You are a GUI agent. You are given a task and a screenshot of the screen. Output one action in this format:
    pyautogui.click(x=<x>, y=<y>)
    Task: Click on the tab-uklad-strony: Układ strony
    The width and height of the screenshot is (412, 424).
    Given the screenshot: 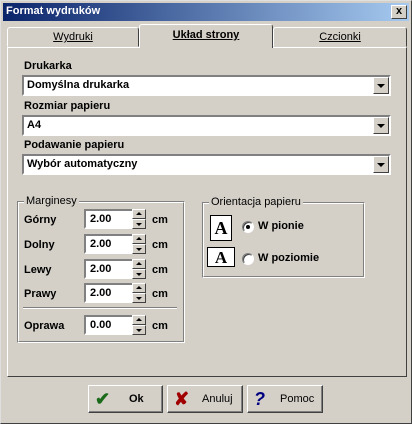 What is the action you would take?
    pyautogui.click(x=206, y=36)
    